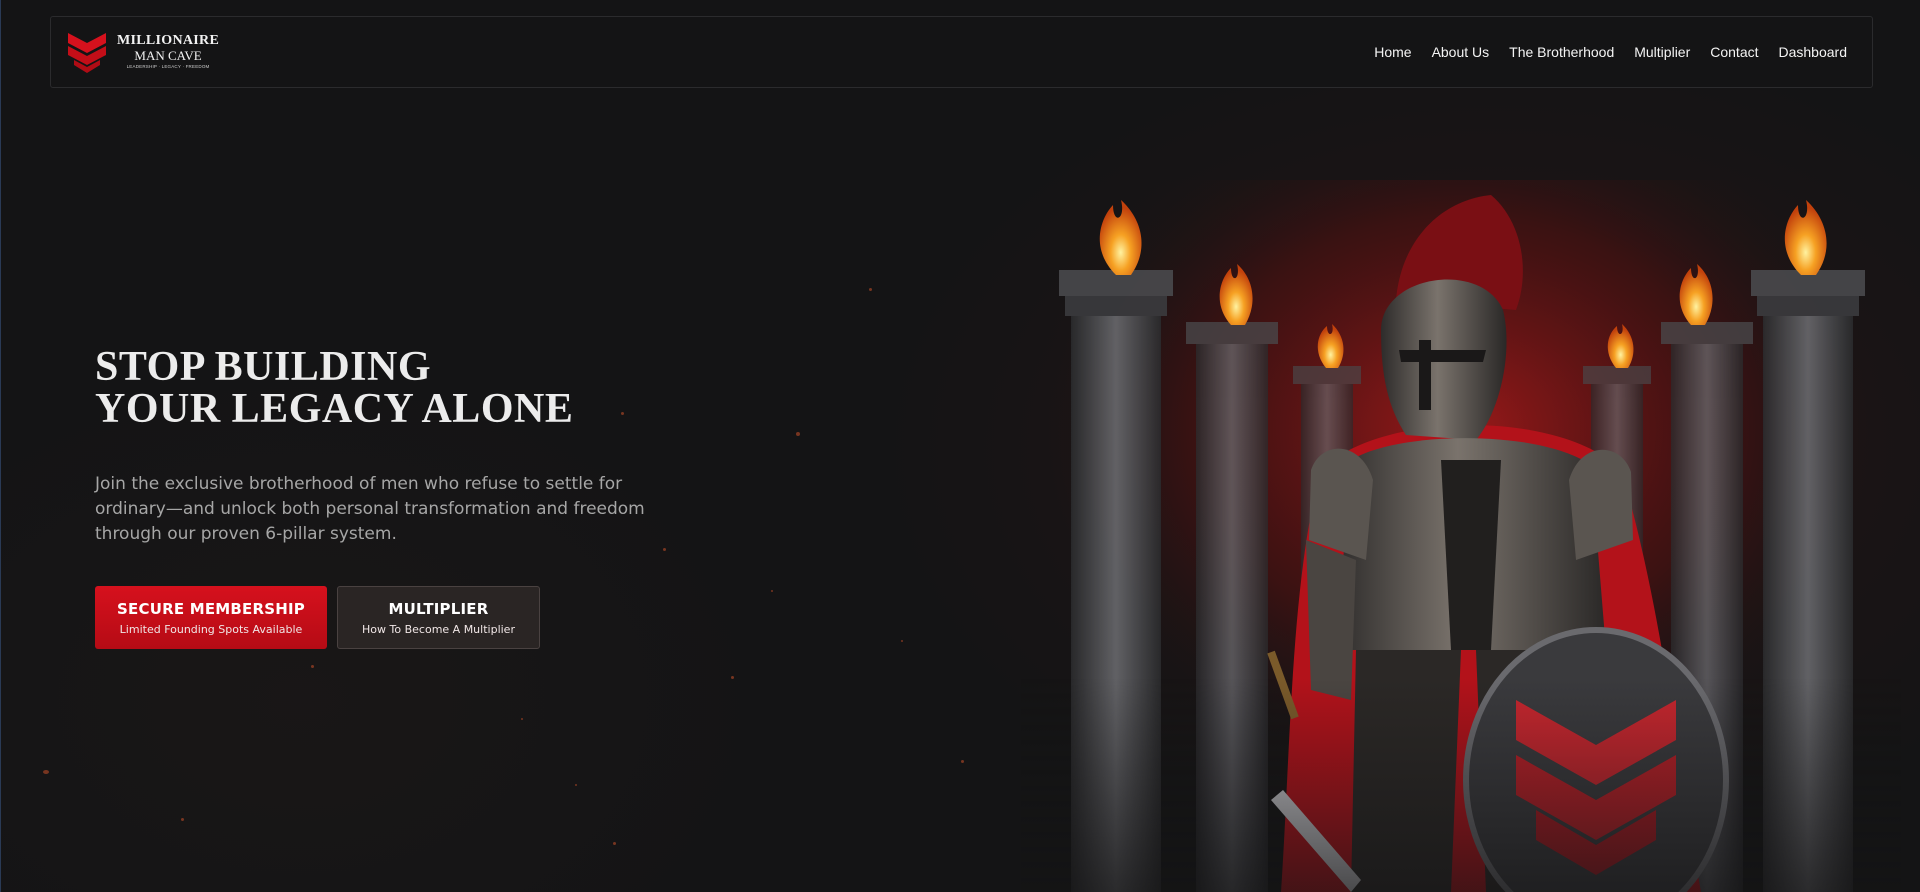  What do you see at coordinates (1662, 52) in the screenshot?
I see `nav-multiplier: Multiplier` at bounding box center [1662, 52].